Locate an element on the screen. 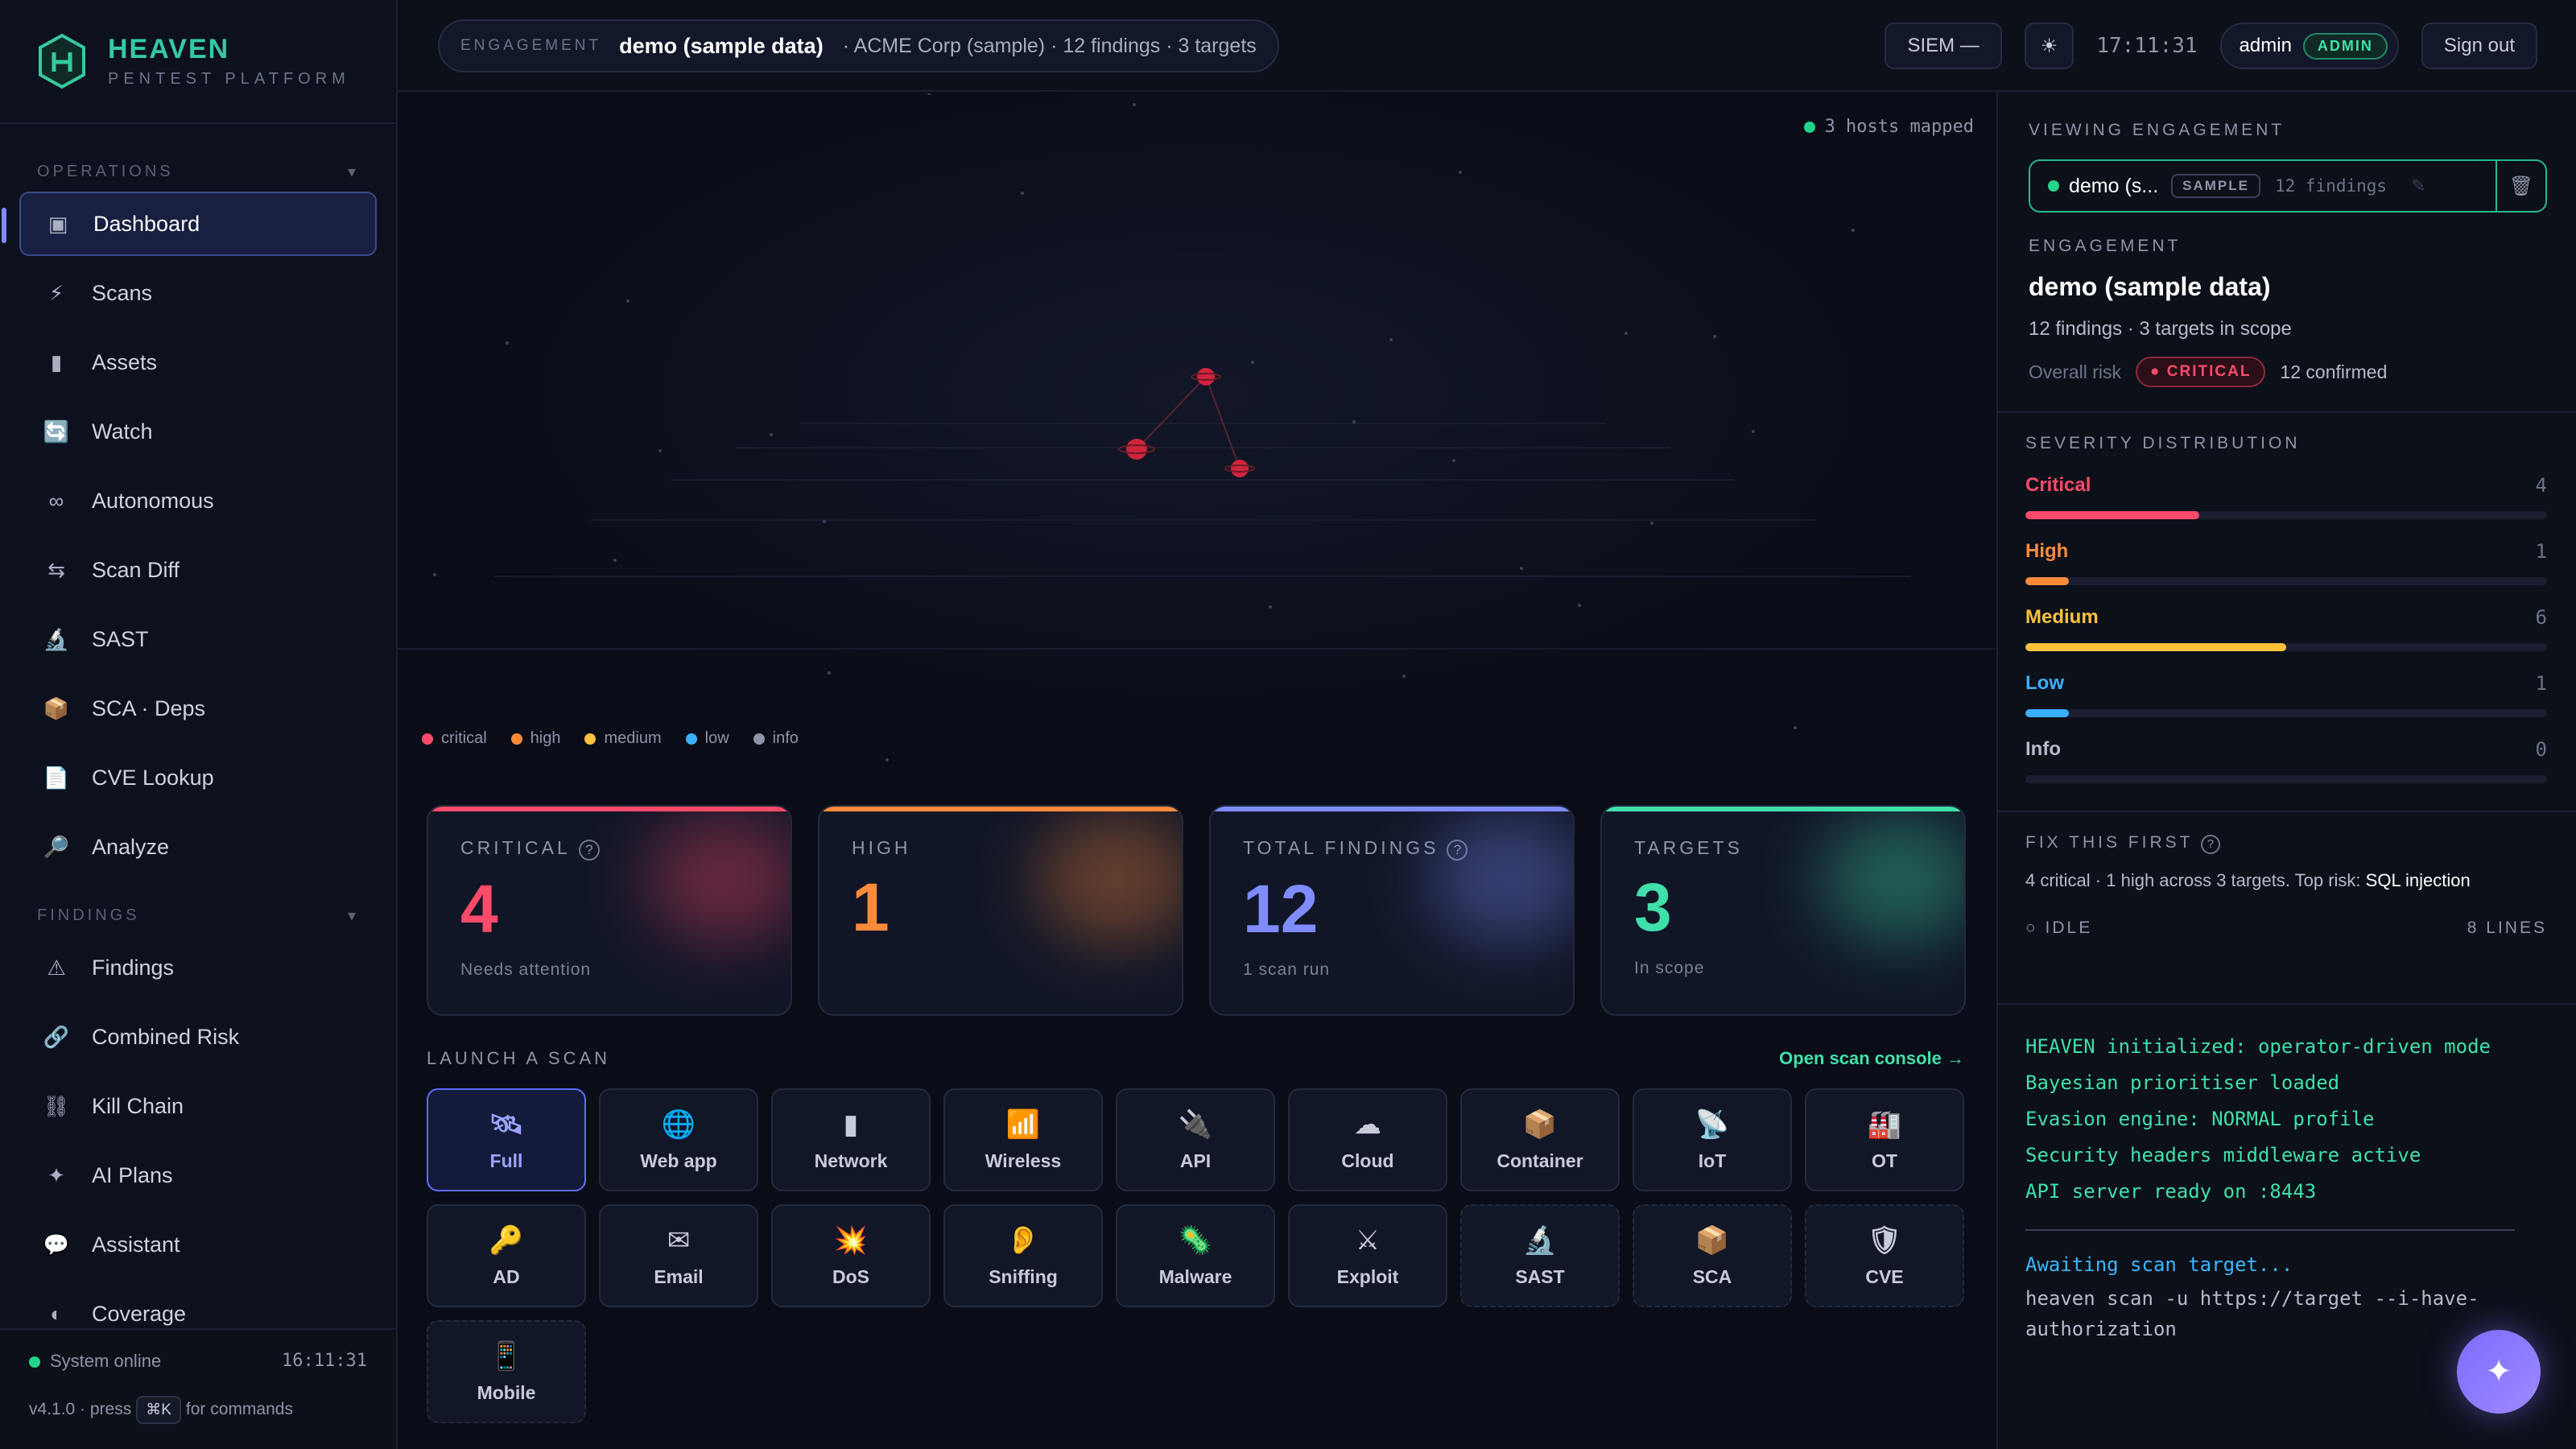  card-label-text: TOTAL FINDINGS is located at coordinates (1341, 847).